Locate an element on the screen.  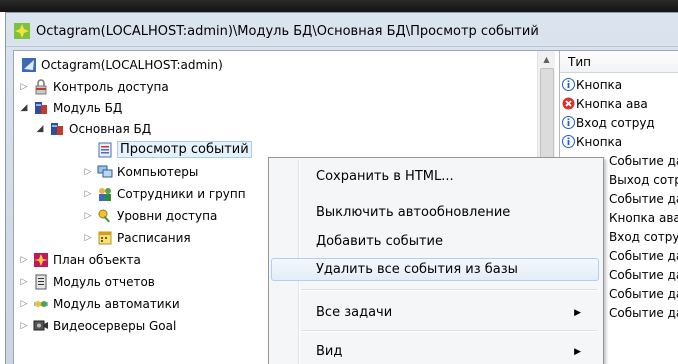
automation-icon is located at coordinates (41, 303).